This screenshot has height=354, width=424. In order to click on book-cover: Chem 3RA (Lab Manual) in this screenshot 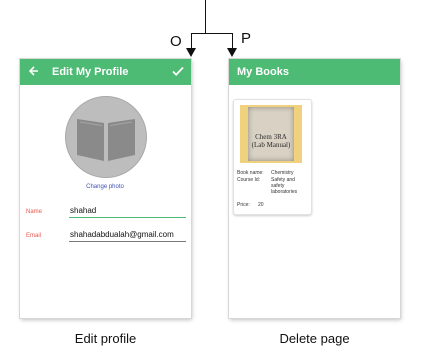, I will do `click(271, 134)`.